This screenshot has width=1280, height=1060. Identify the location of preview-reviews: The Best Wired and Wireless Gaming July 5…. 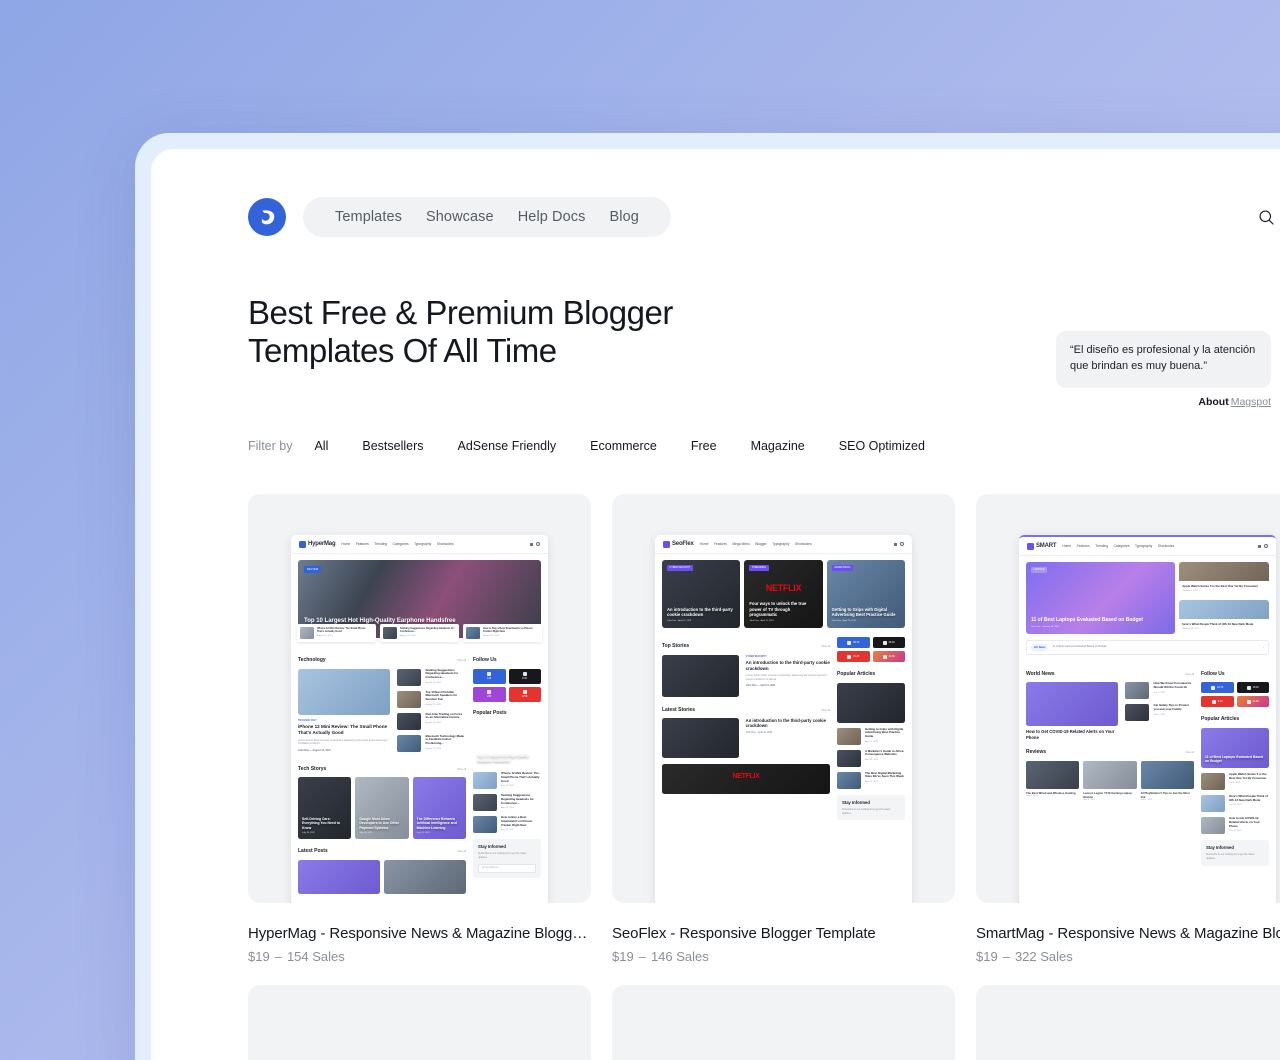
(1110, 781).